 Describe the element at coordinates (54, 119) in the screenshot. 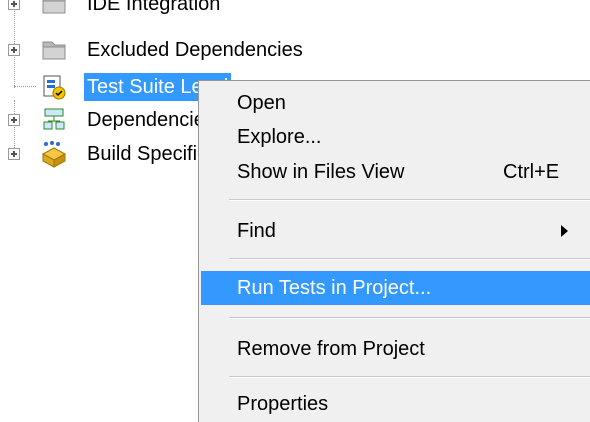

I see `dependencies-icon` at that location.